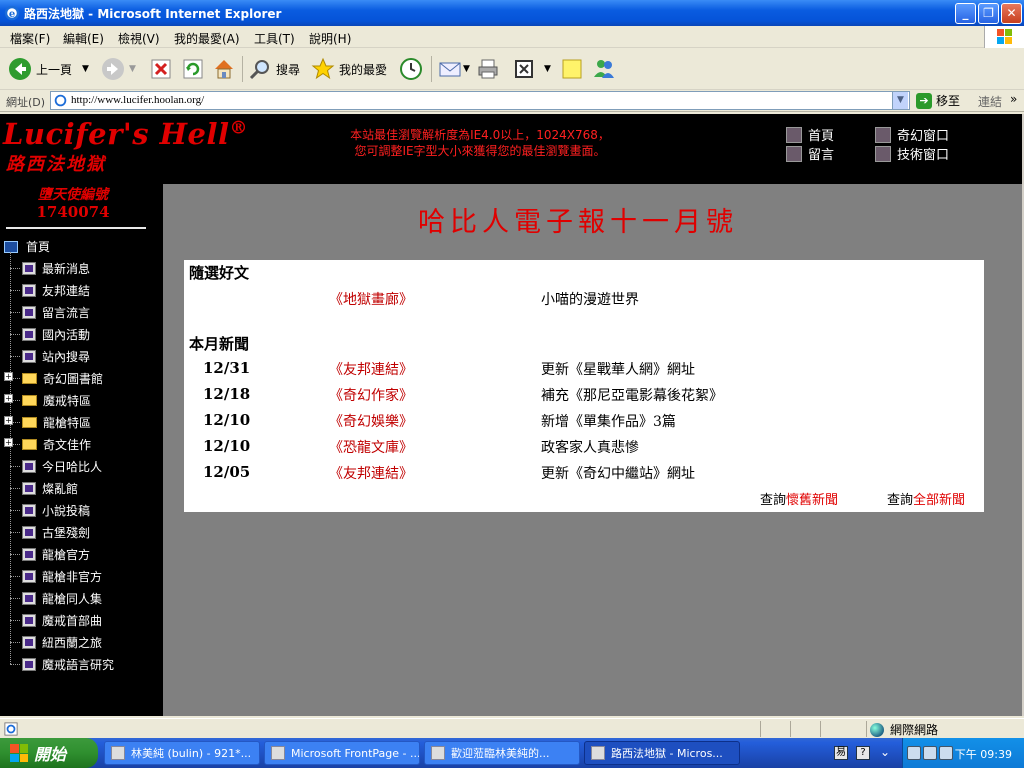  What do you see at coordinates (810, 134) in the screenshot?
I see `toplink-home: 首頁` at bounding box center [810, 134].